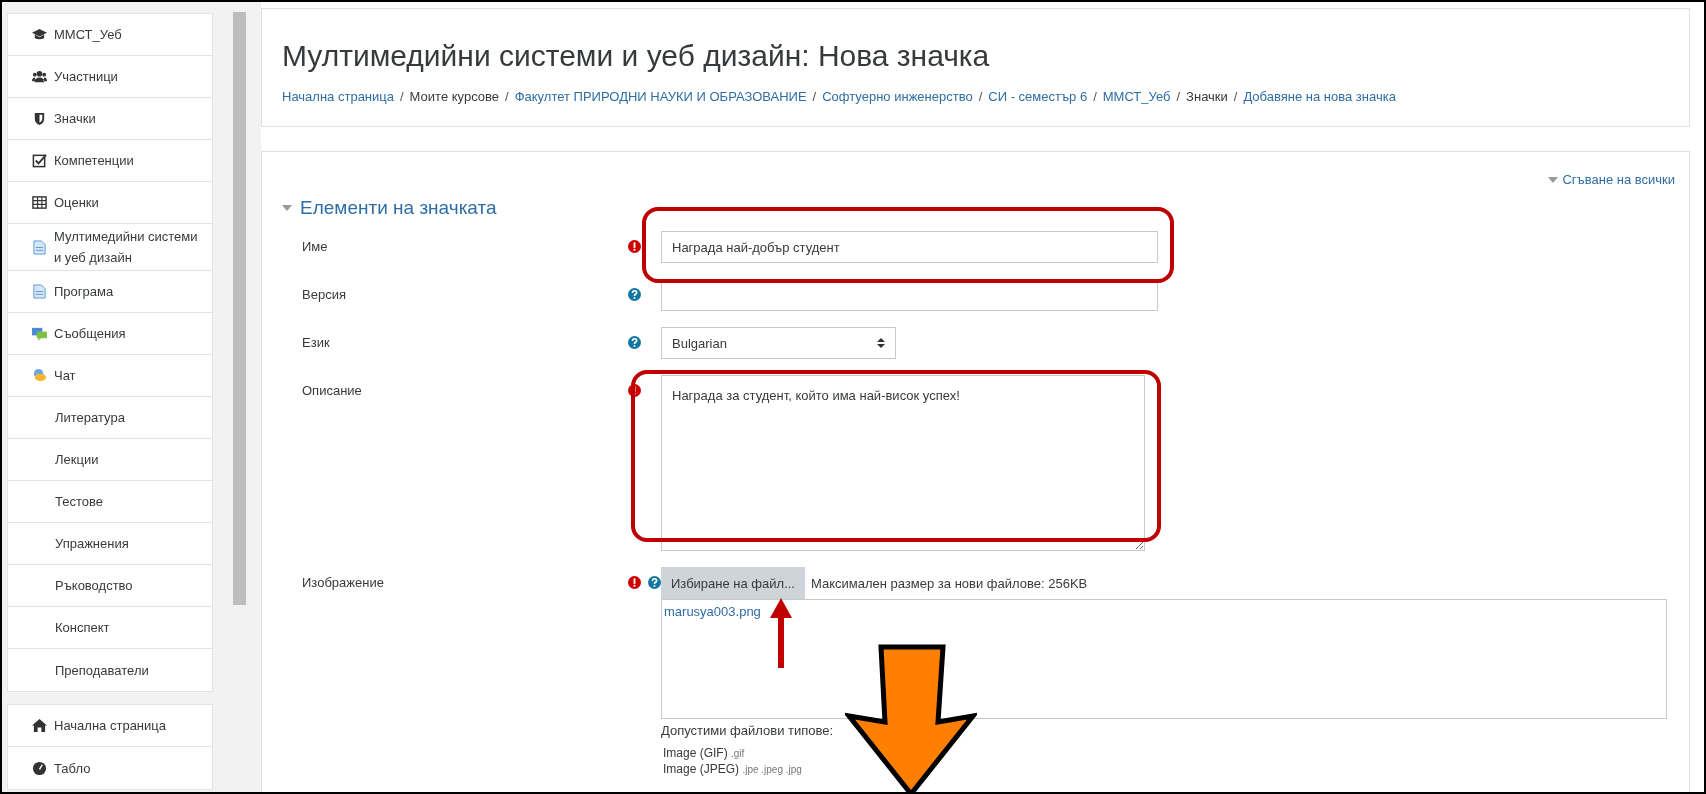  Describe the element at coordinates (39, 768) in the screenshot. I see `gauge-icon` at that location.